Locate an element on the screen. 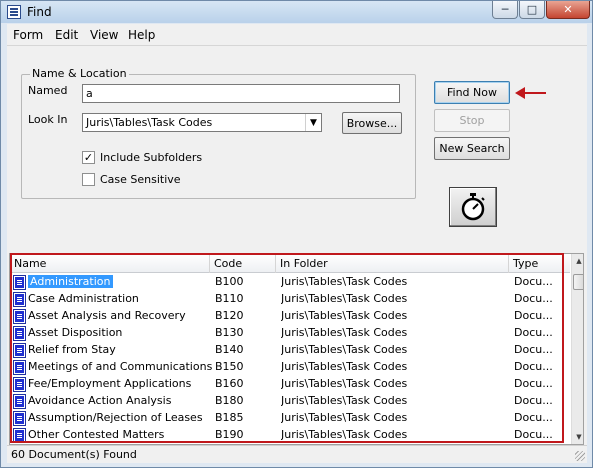 The height and width of the screenshot is (468, 593). chevron-down-icon: ▼ is located at coordinates (313, 122).